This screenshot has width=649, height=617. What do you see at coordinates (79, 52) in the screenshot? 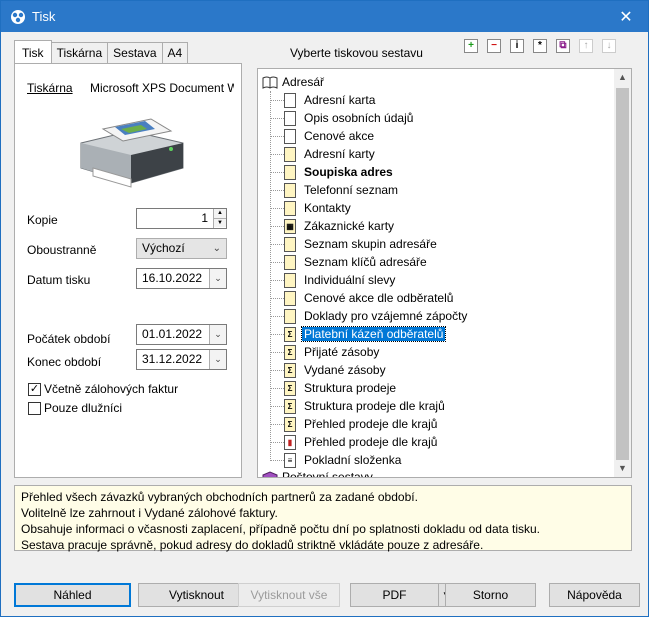
I see `tab-printer: Tiskárna` at bounding box center [79, 52].